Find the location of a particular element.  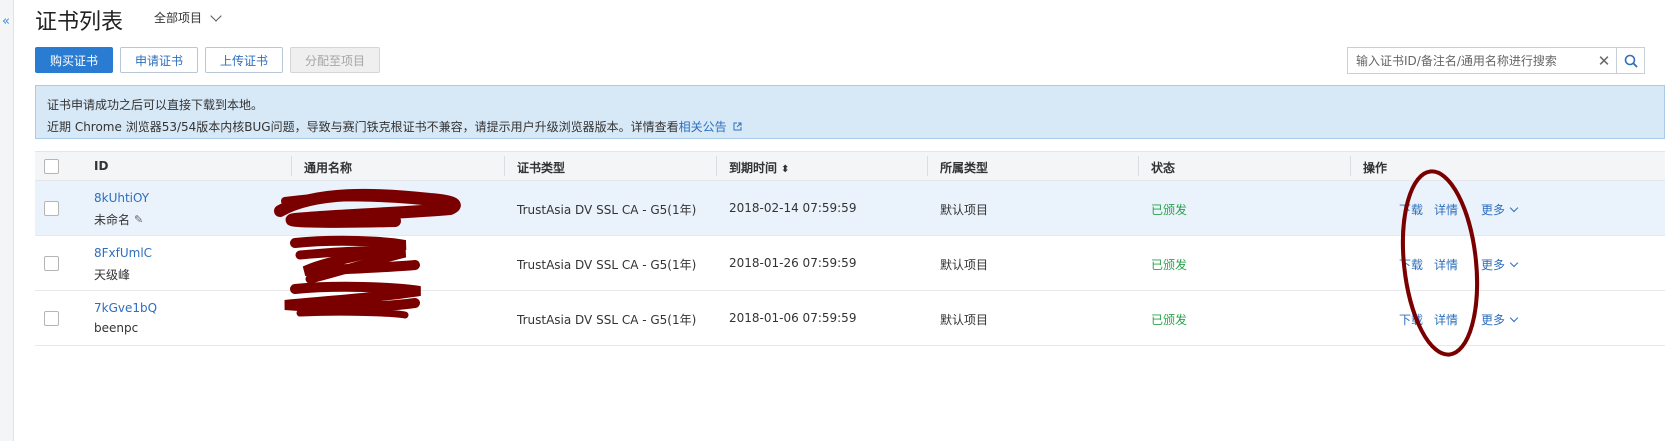

remark-text: beenpc is located at coordinates (116, 328).